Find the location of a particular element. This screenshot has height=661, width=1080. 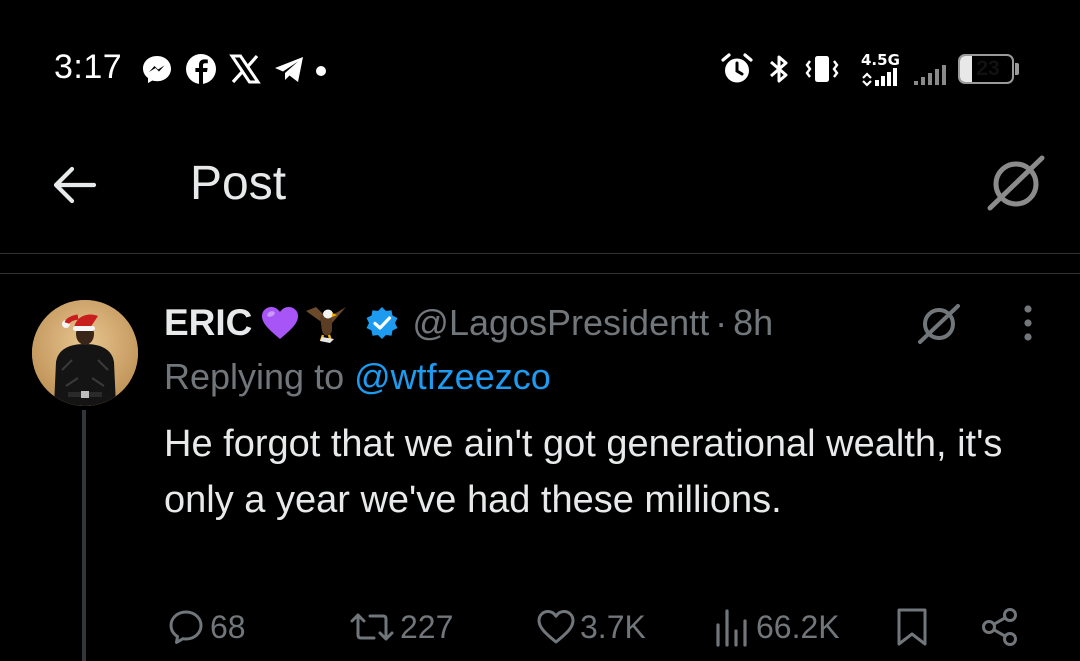

facebook-icon is located at coordinates (201, 69).